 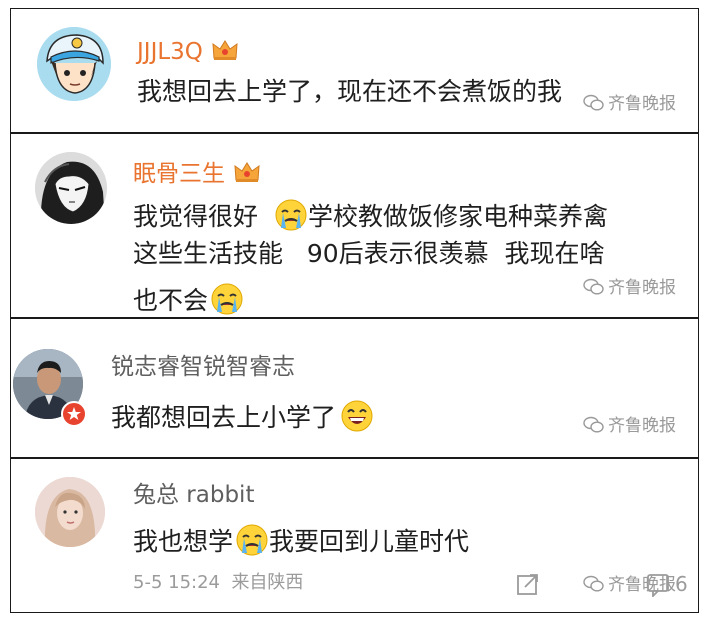 I want to click on comment-text: 我都想回去上小学了, so click(x=224, y=417).